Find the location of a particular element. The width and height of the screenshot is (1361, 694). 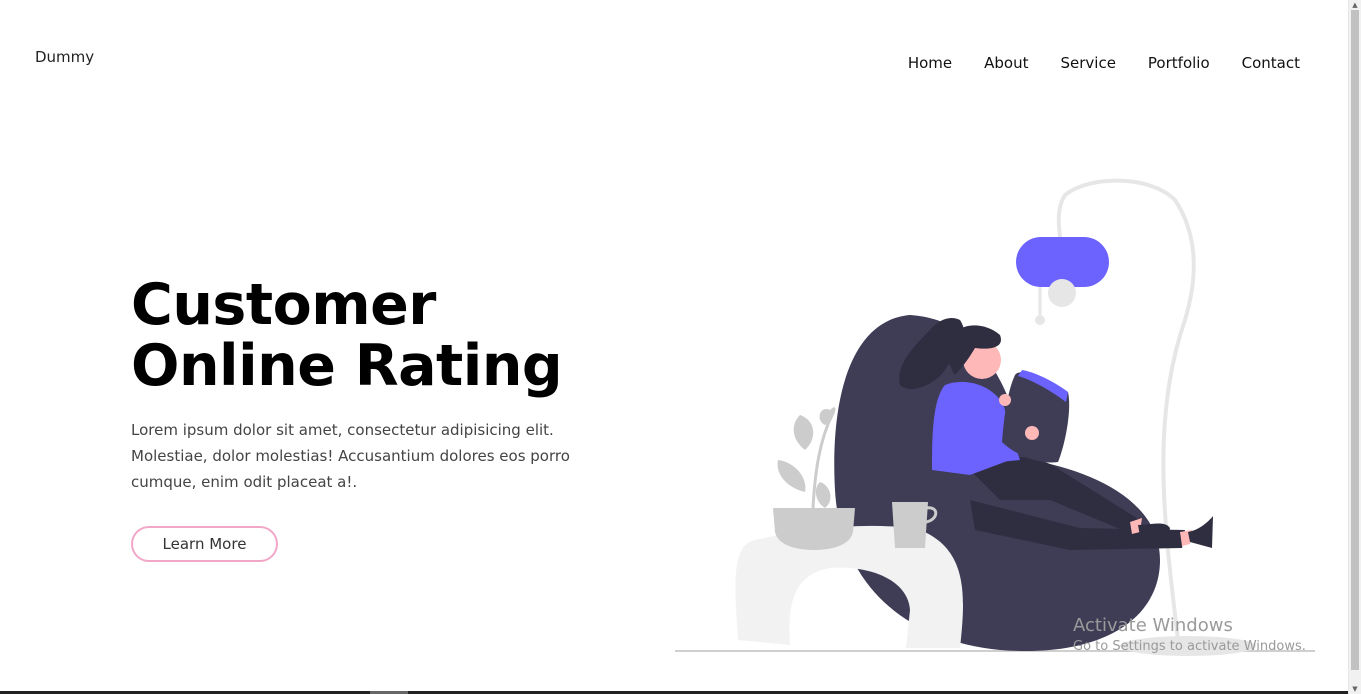

woman-hand is located at coordinates (1005, 400).